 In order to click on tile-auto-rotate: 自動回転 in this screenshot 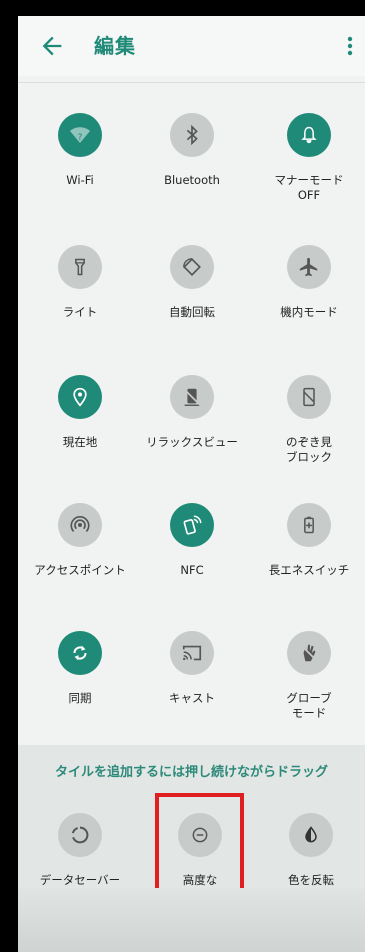, I will do `click(192, 282)`.